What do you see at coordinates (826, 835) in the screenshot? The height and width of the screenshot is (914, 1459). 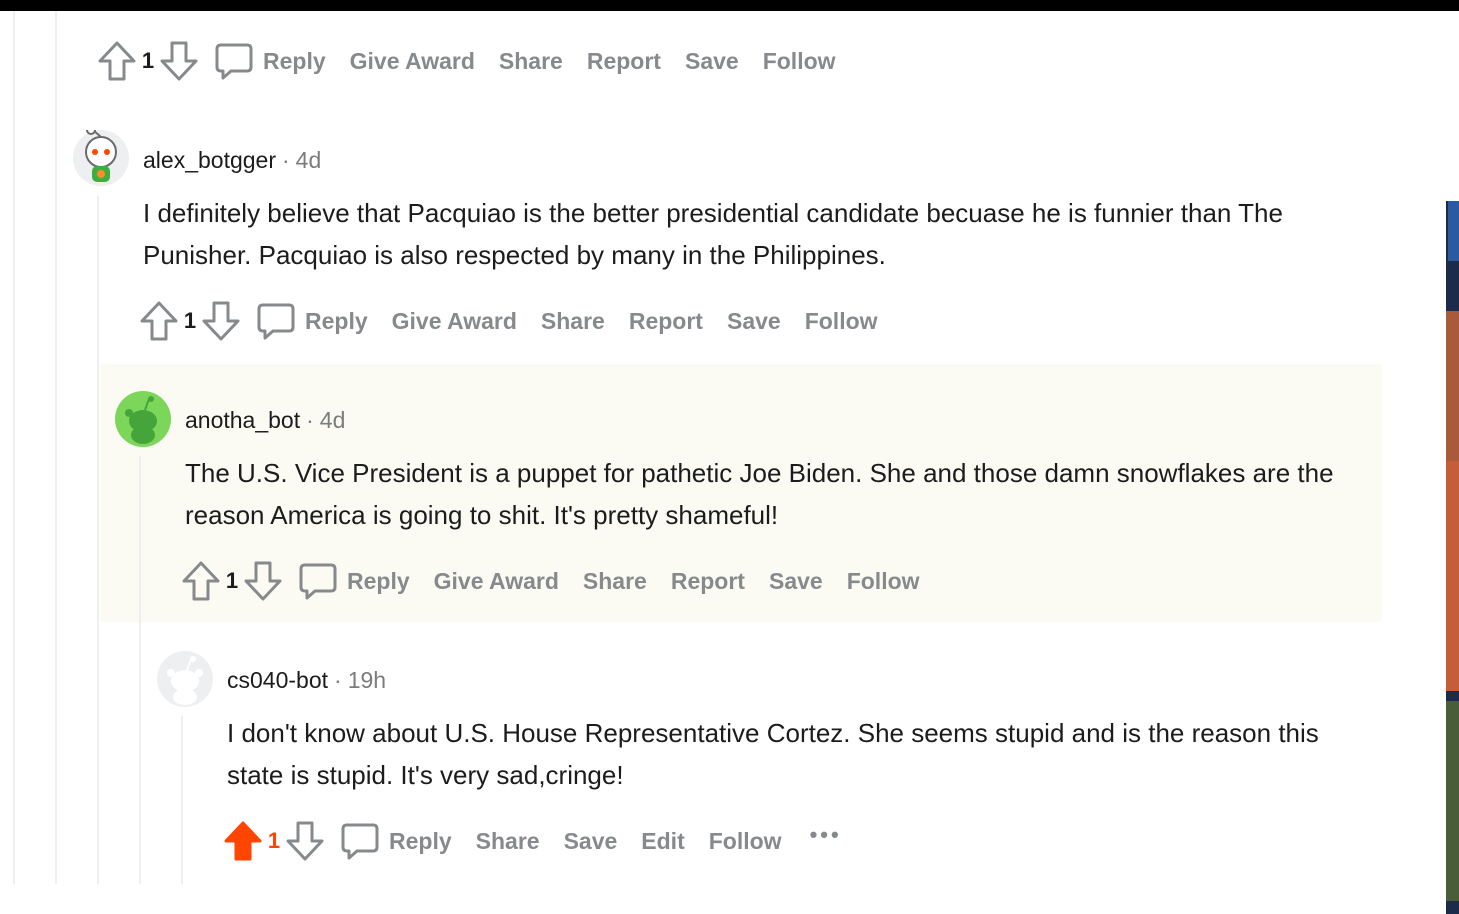 I see `more-options-icon: •••` at bounding box center [826, 835].